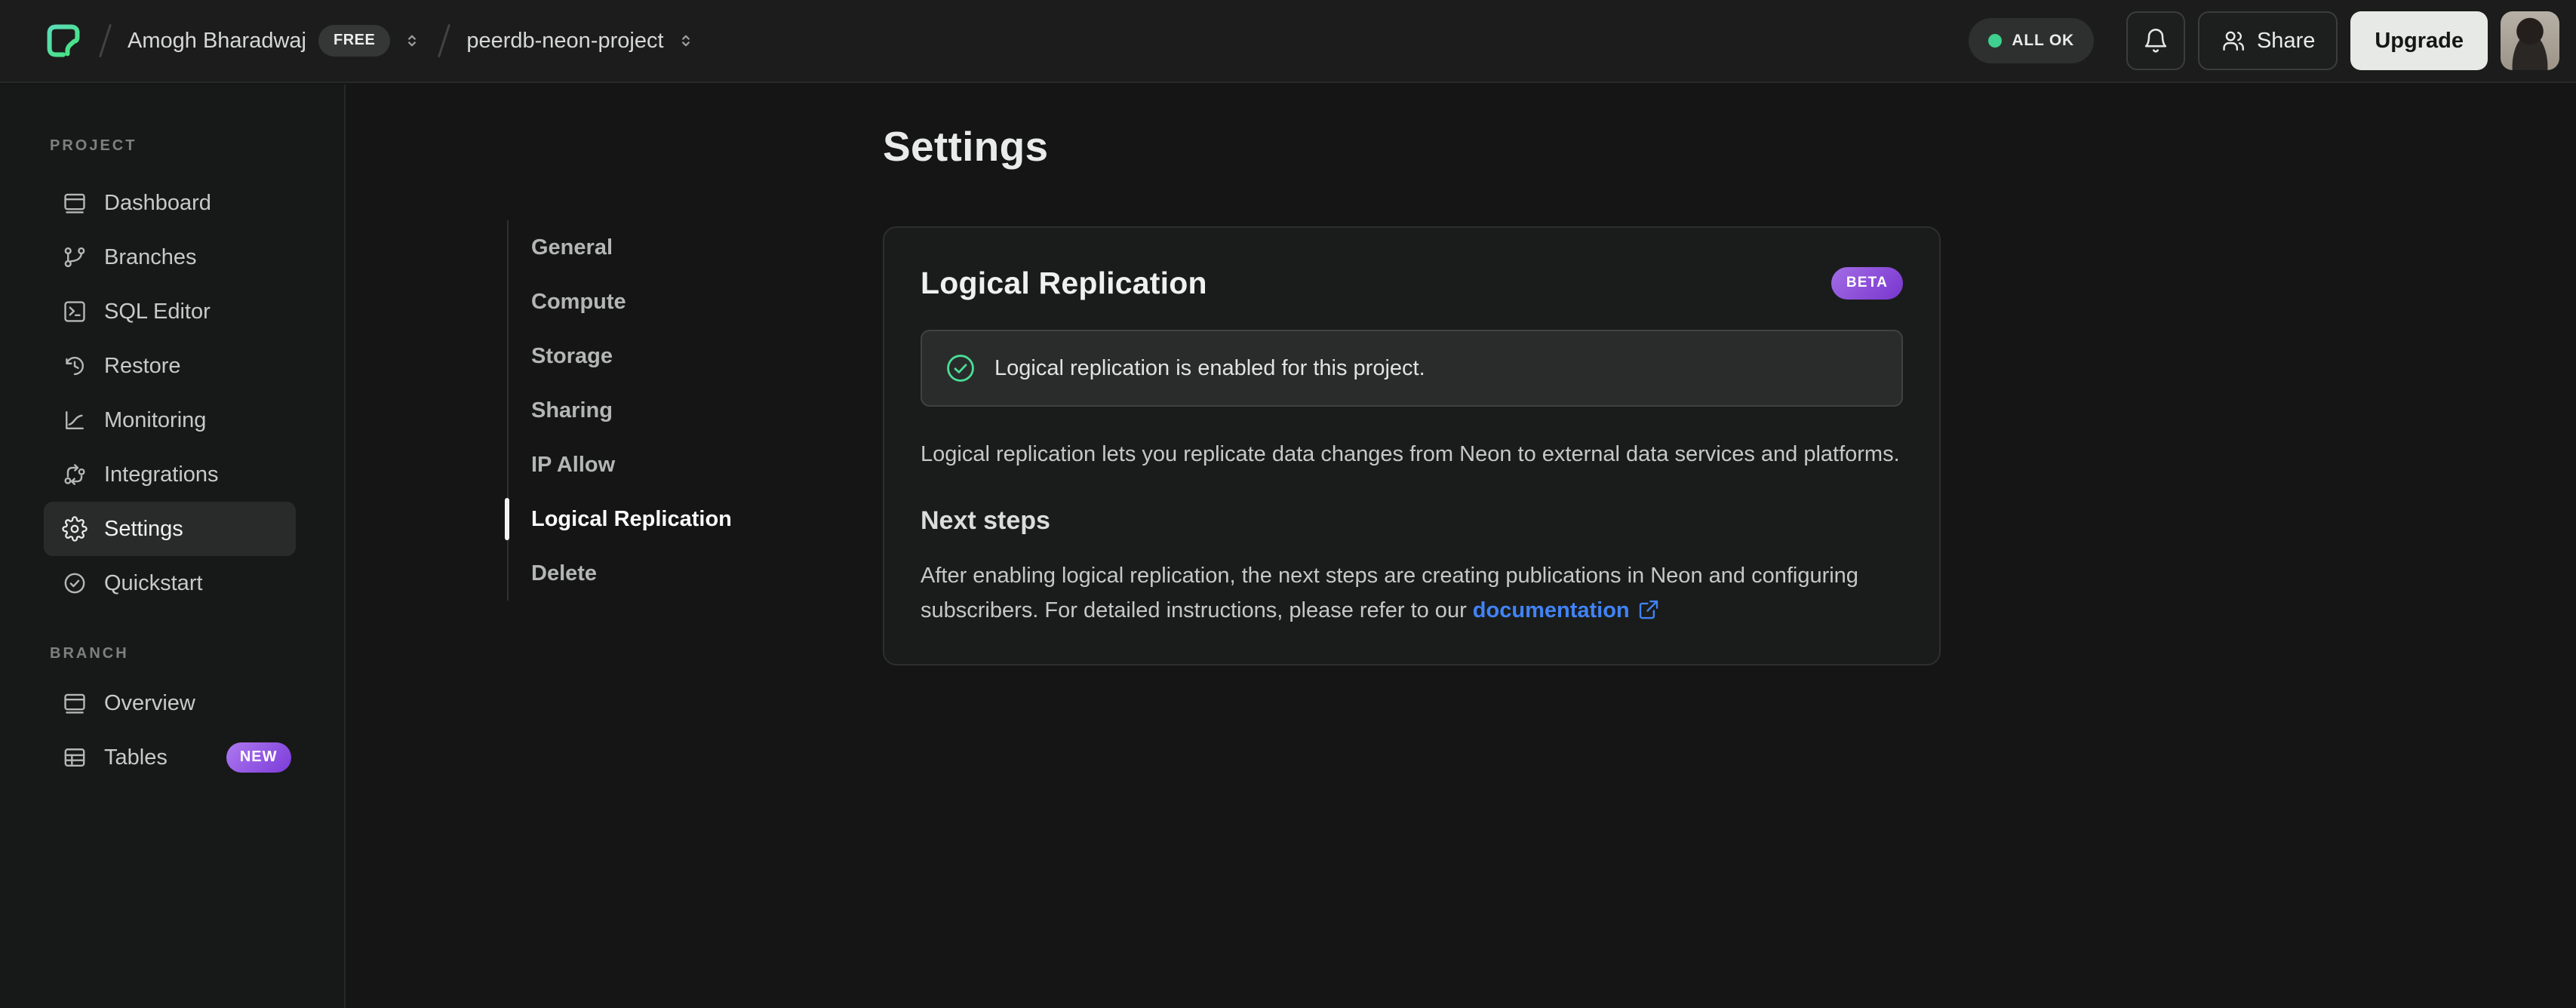 Image resolution: width=2576 pixels, height=1008 pixels. What do you see at coordinates (2419, 40) in the screenshot?
I see `upgrade-button: Upgrade` at bounding box center [2419, 40].